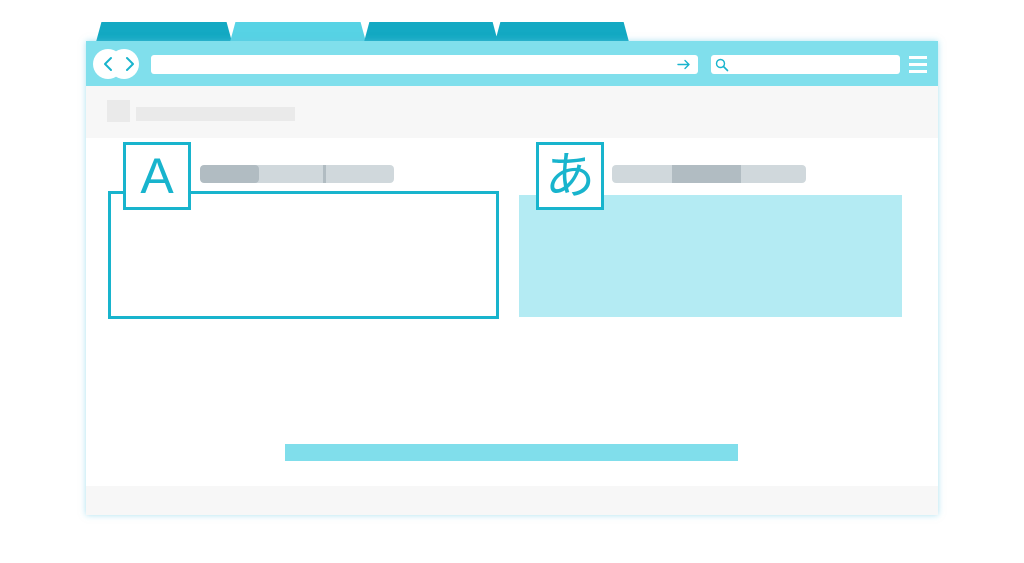 This screenshot has height=563, width=1024. I want to click on site-title-placeholder, so click(215, 114).